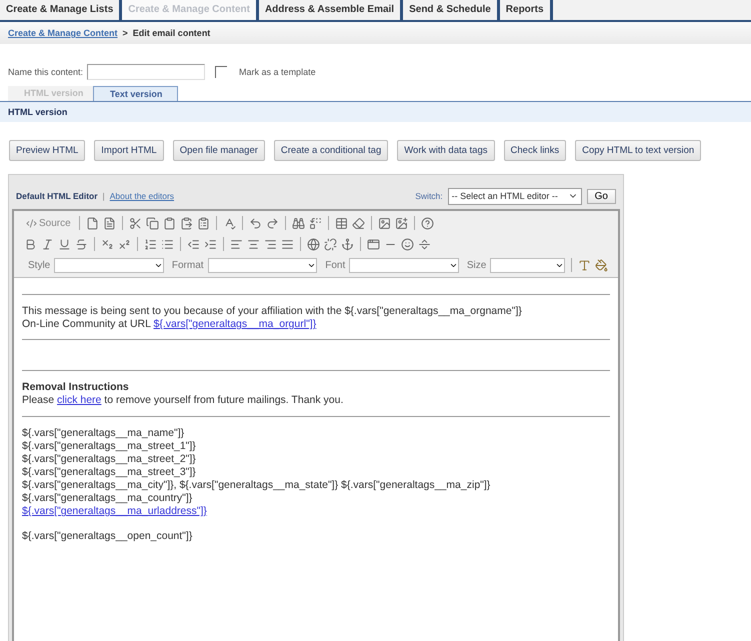 This screenshot has height=641, width=751. What do you see at coordinates (638, 150) in the screenshot?
I see `action-button: Copy HTML to text version` at bounding box center [638, 150].